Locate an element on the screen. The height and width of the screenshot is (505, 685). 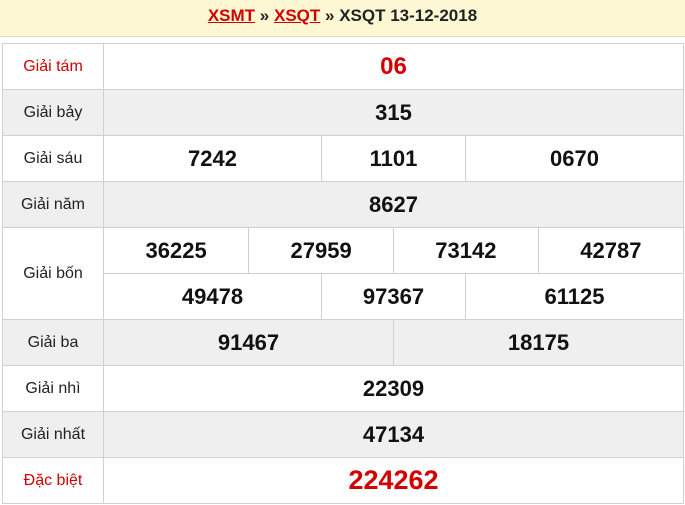
prize-number: 7242 is located at coordinates (212, 158).